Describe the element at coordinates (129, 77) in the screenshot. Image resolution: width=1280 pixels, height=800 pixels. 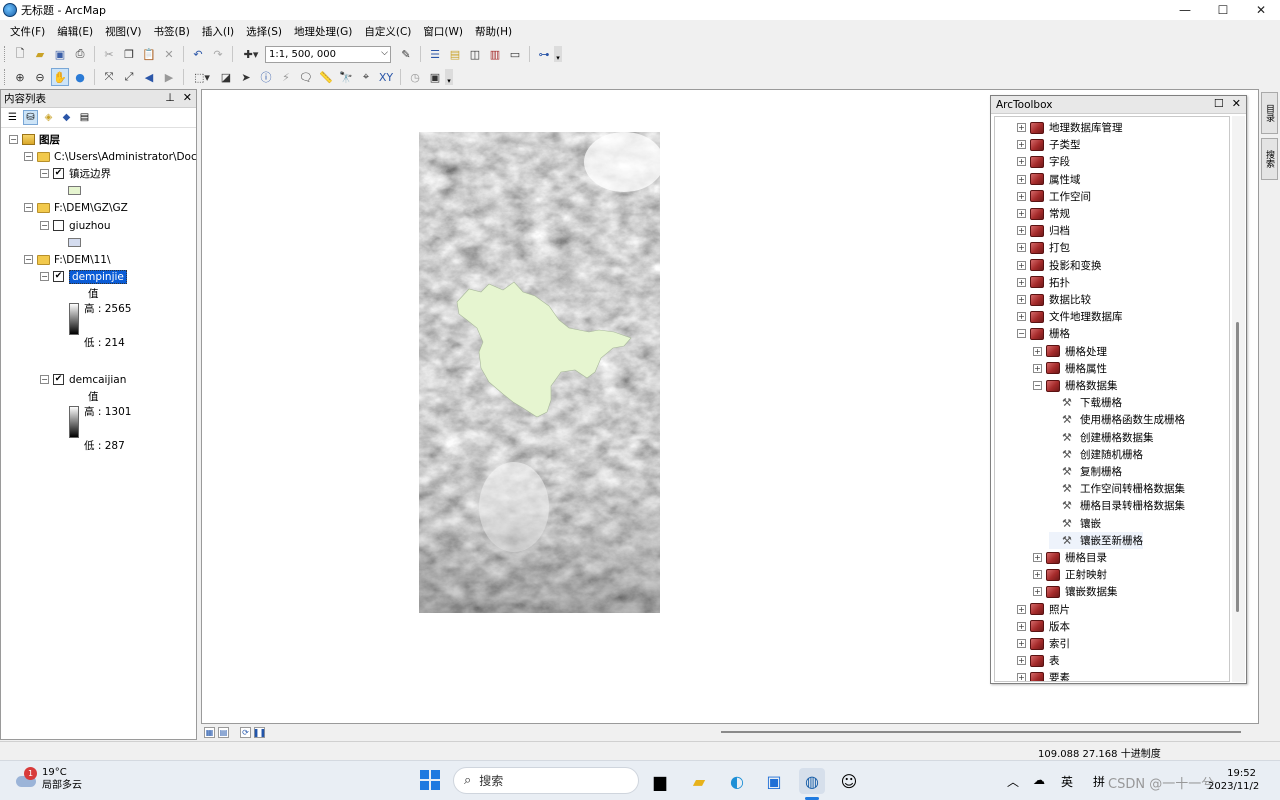
I see `fixed-zoom-out-icon: ⤢` at that location.